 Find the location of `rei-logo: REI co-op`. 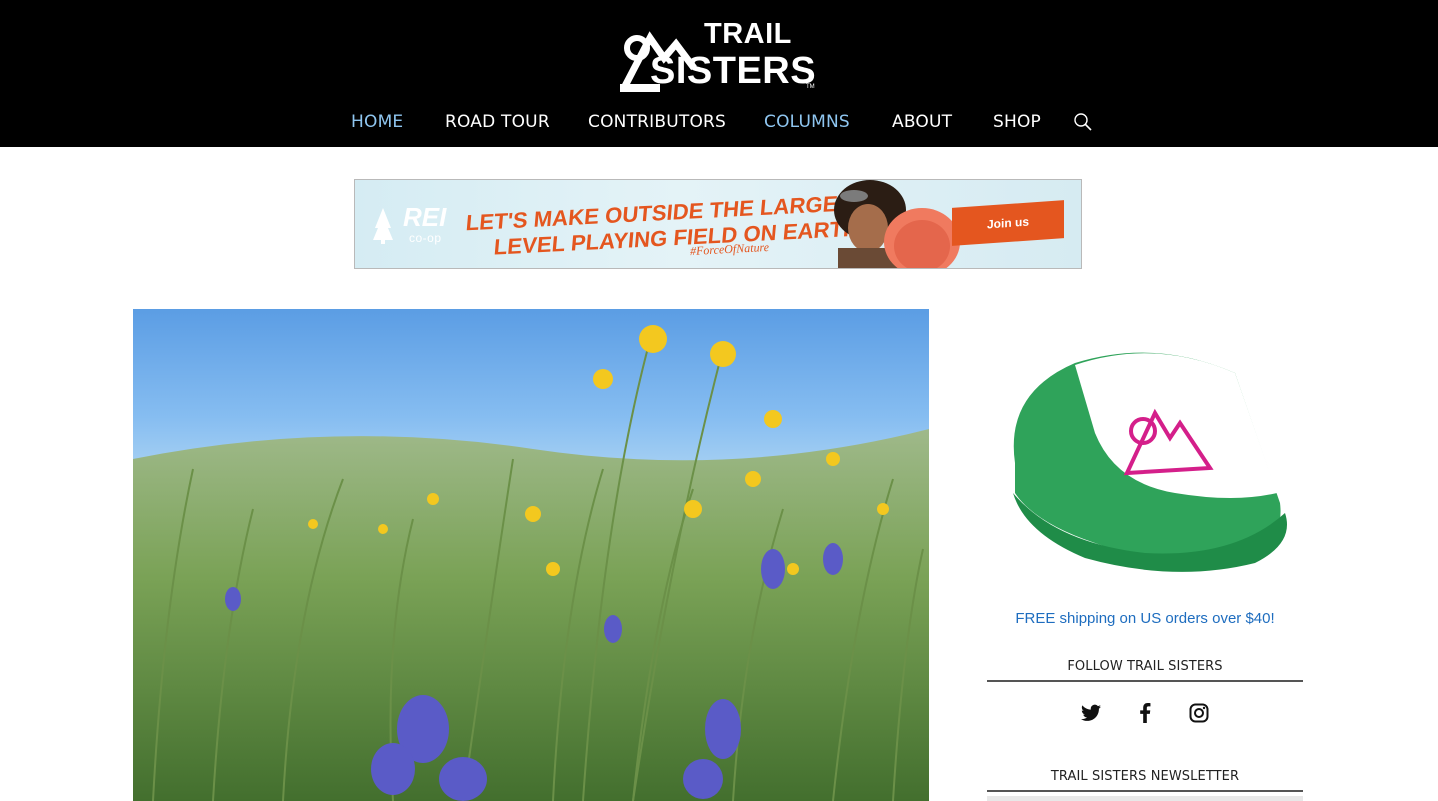

rei-logo: REI co-op is located at coordinates (413, 224).